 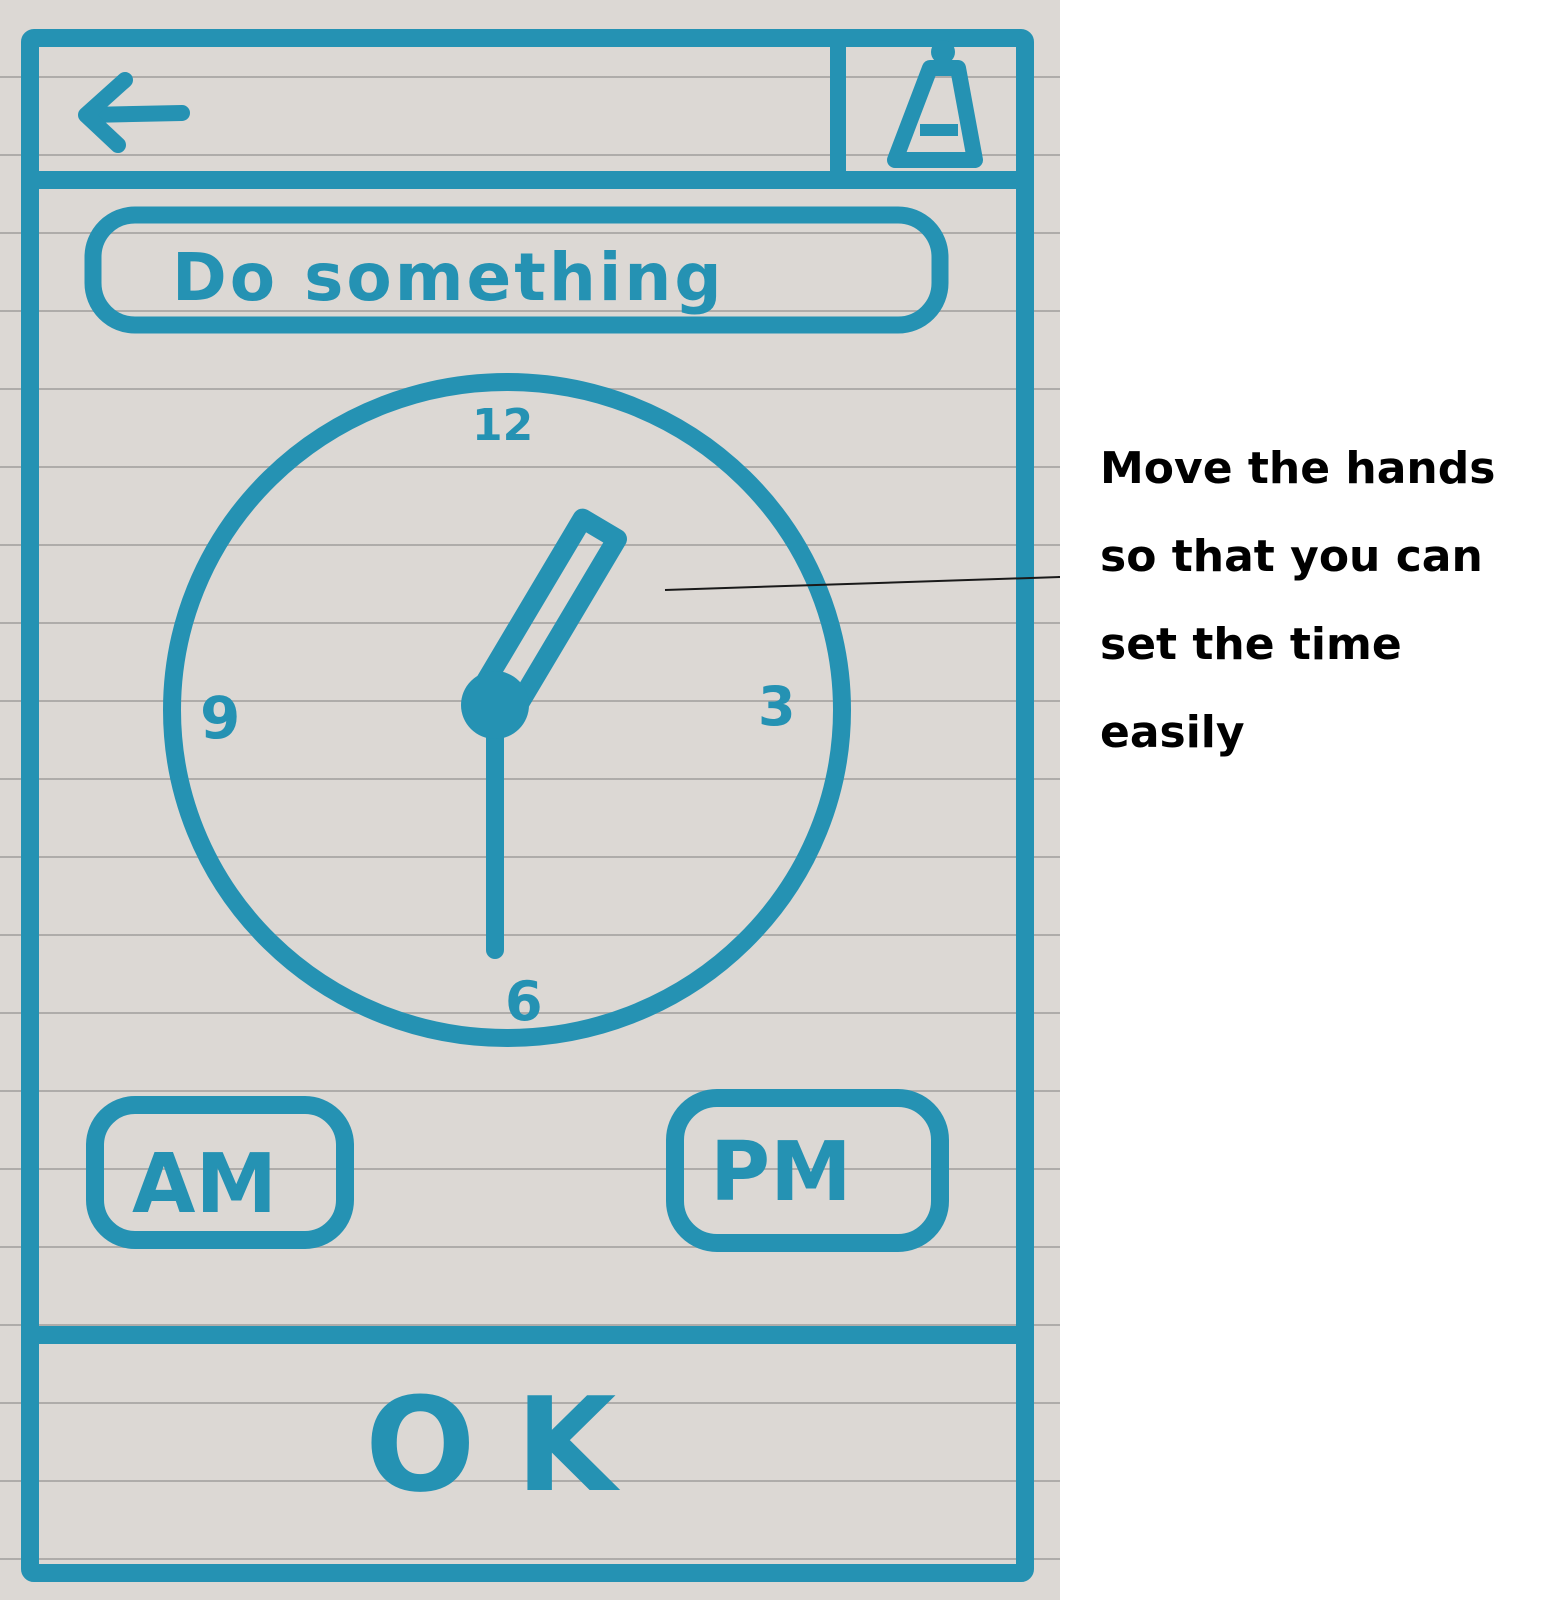 What do you see at coordinates (448, 277) in the screenshot?
I see `task-input-value: Do something` at bounding box center [448, 277].